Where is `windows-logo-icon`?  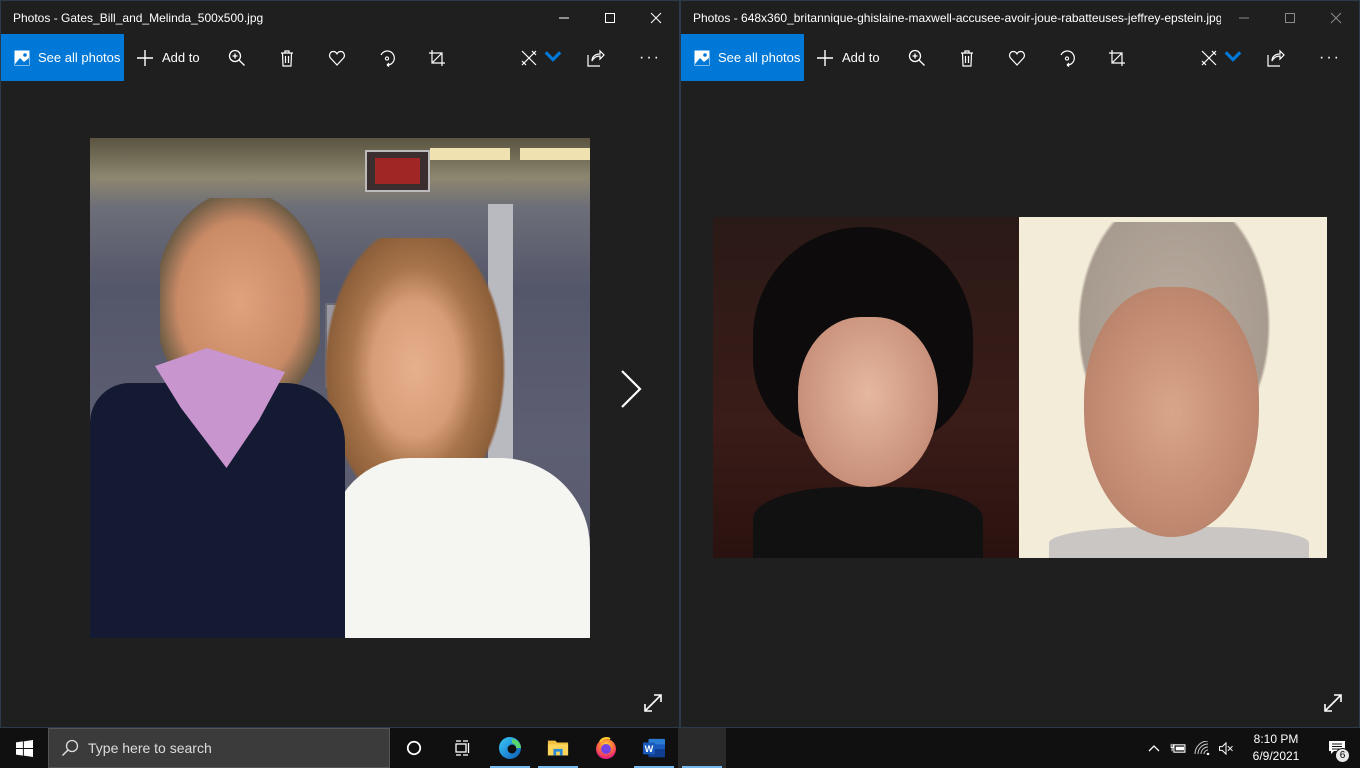 windows-logo-icon is located at coordinates (24, 748).